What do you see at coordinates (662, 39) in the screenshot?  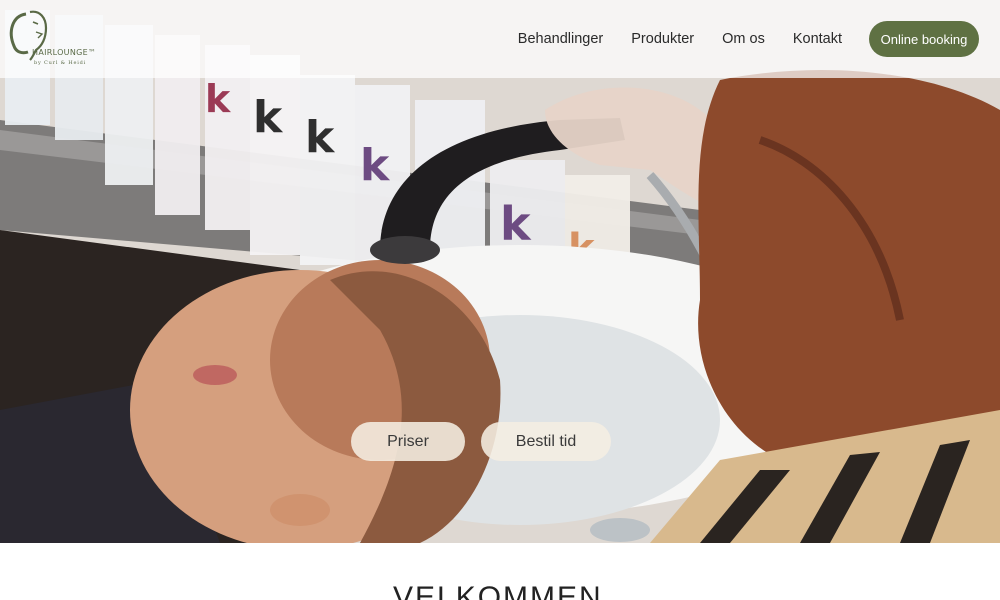 I see `nav-item-produkter: Produkter` at bounding box center [662, 39].